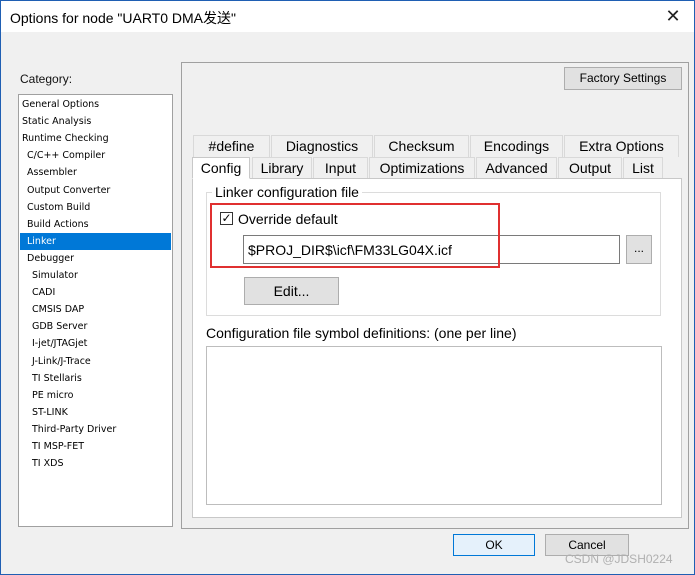 The width and height of the screenshot is (695, 575). What do you see at coordinates (95, 104) in the screenshot?
I see `category-item-general-options: General Options` at bounding box center [95, 104].